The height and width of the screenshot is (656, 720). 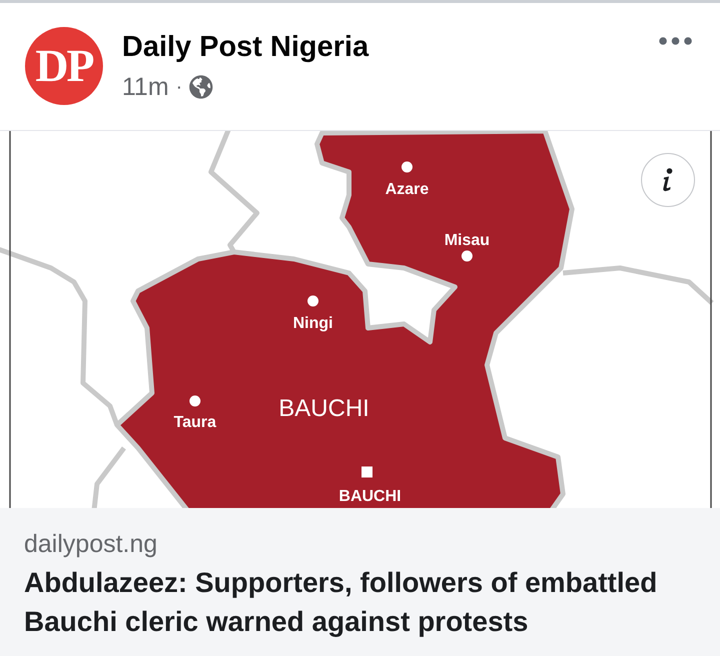 I want to click on link-domain: dailypost.ng, so click(x=91, y=544).